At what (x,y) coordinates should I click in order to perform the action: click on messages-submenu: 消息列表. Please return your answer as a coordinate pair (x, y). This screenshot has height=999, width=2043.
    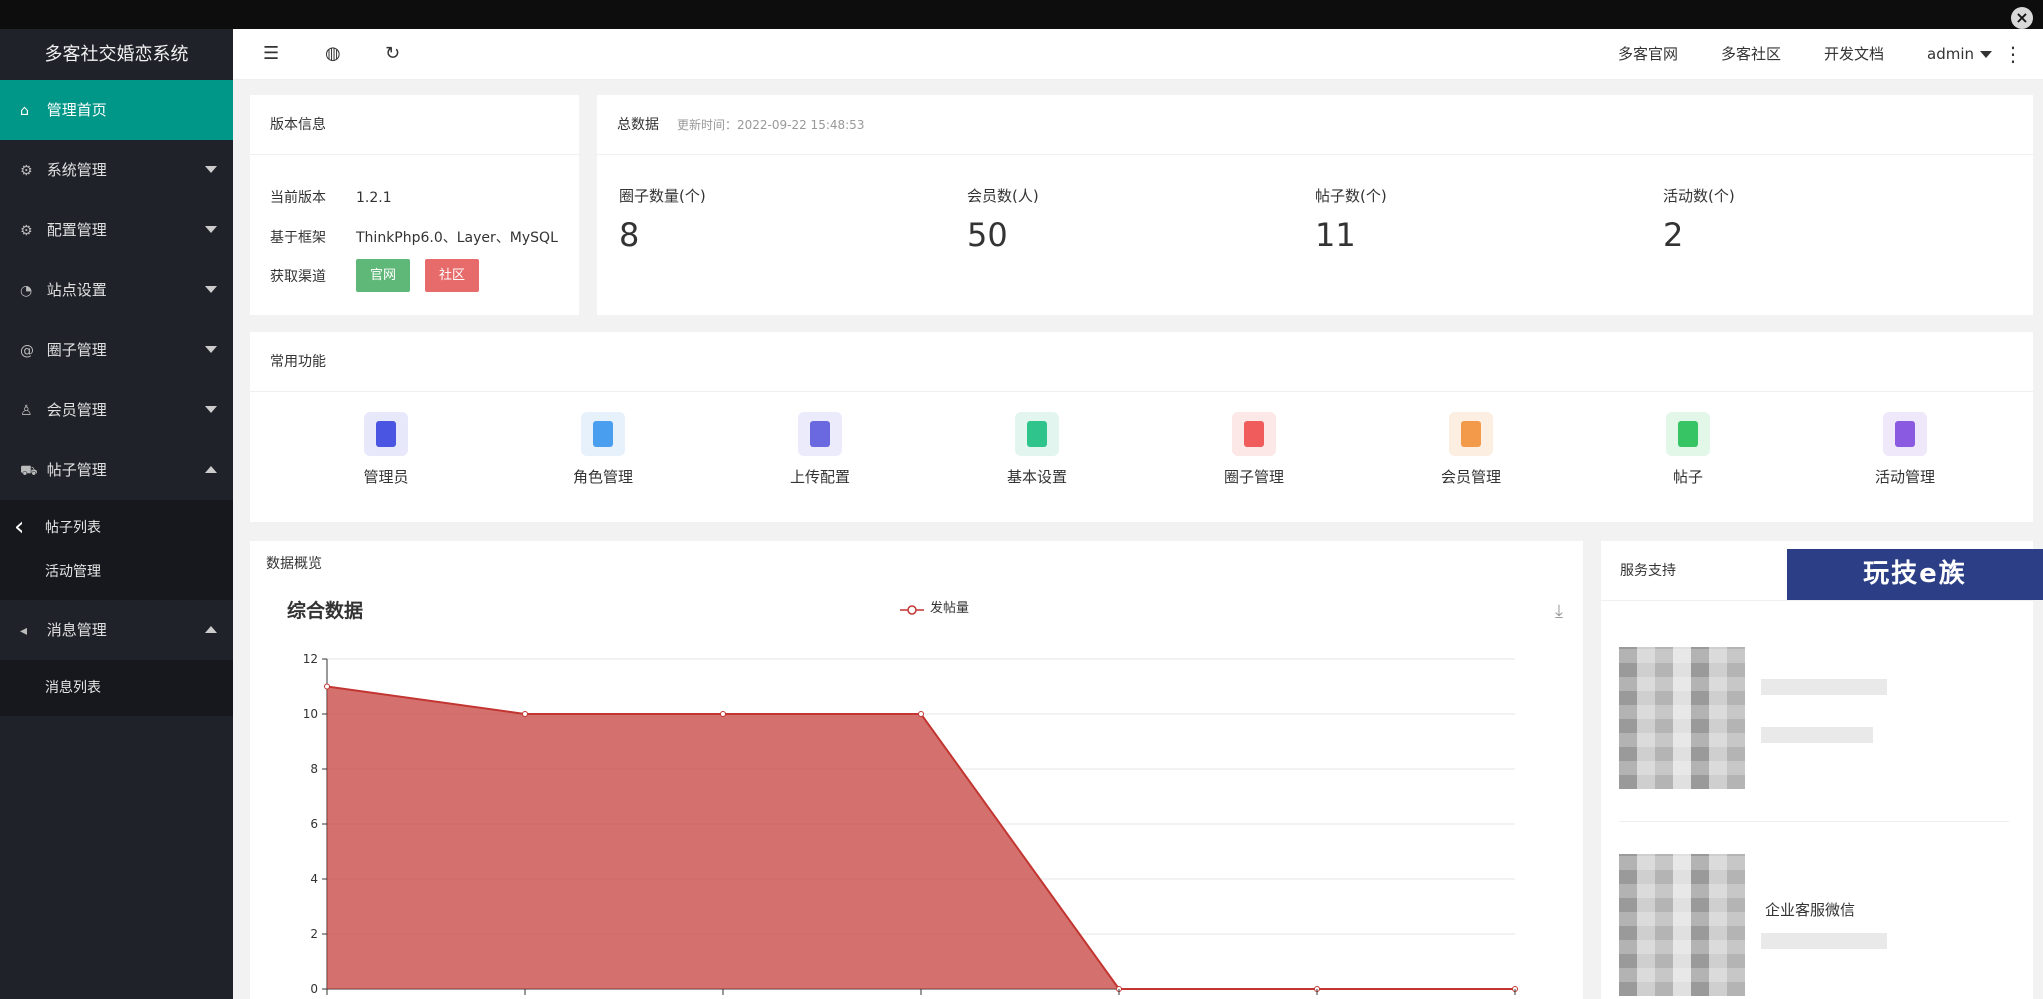
    Looking at the image, I should click on (116, 688).